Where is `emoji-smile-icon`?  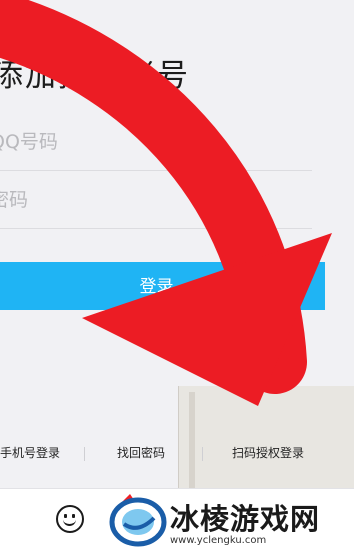
emoji-smile-icon is located at coordinates (70, 519).